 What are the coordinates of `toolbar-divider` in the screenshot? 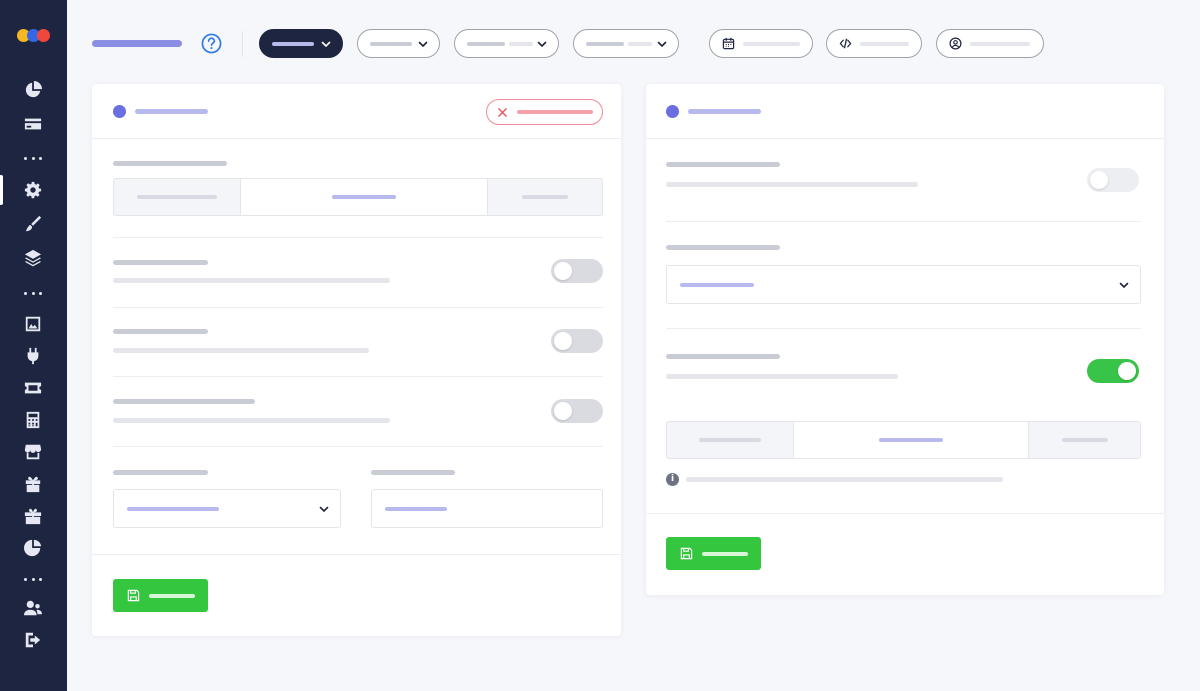 It's located at (242, 44).